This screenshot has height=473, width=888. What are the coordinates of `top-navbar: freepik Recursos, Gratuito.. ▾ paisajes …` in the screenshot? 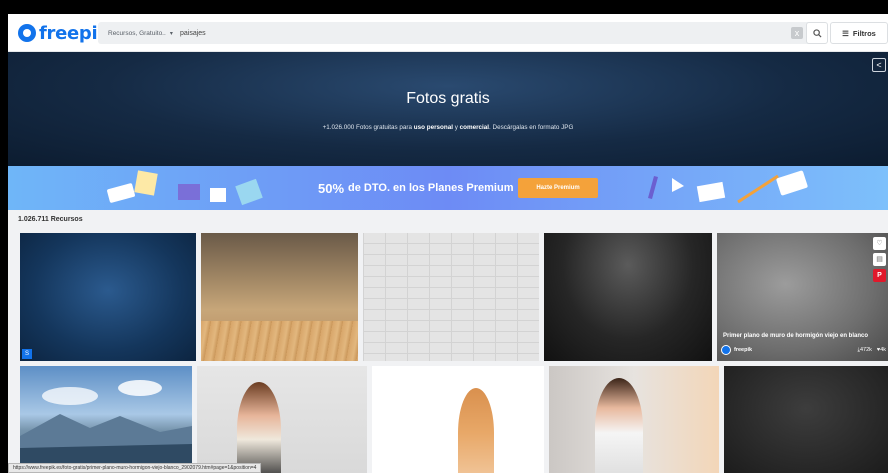 It's located at (448, 33).